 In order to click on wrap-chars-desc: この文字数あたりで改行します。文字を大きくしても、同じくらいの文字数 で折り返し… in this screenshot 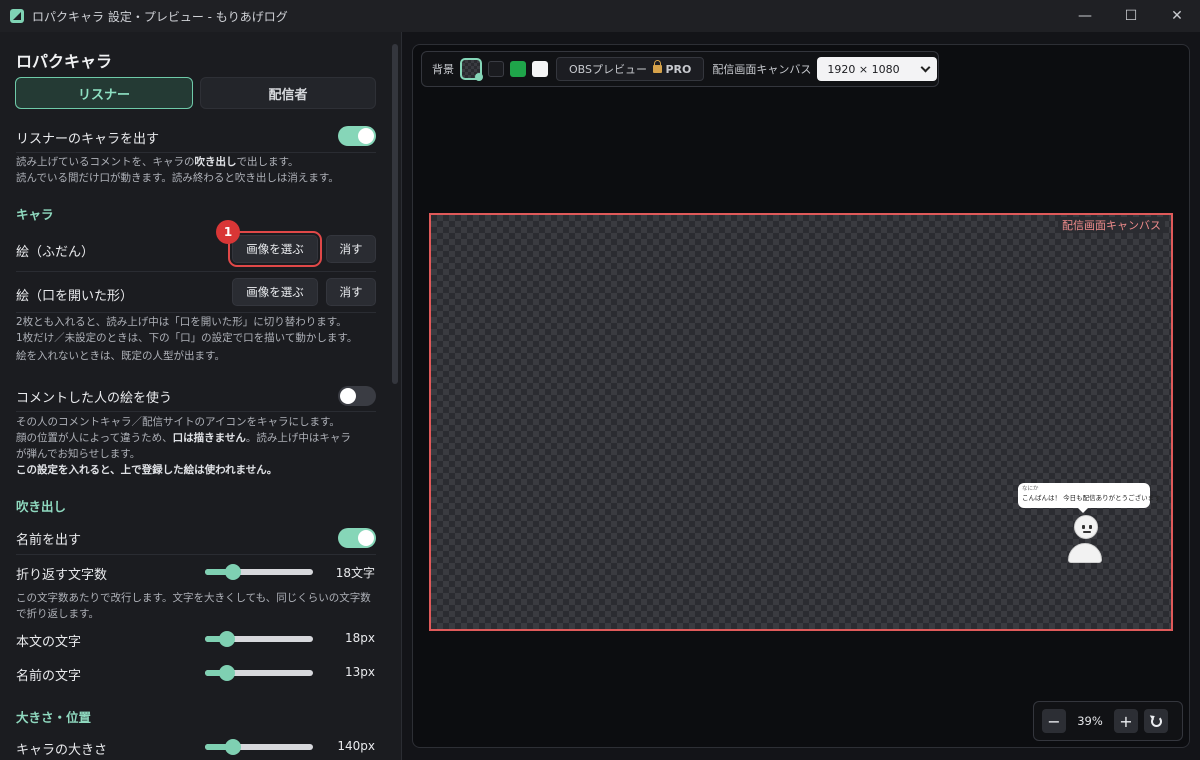, I will do `click(193, 606)`.